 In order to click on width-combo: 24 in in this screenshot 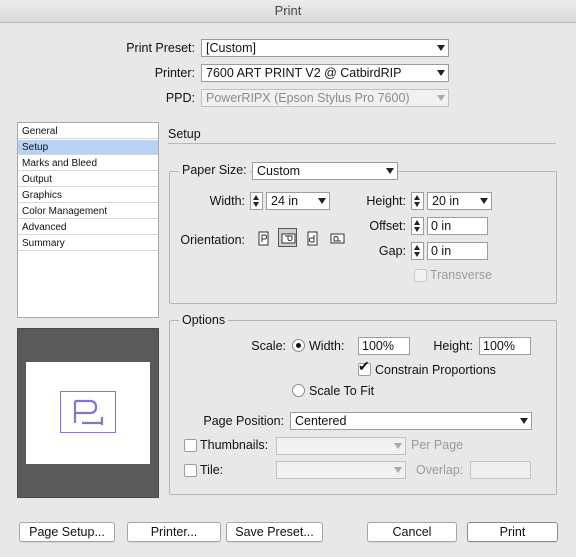, I will do `click(298, 201)`.